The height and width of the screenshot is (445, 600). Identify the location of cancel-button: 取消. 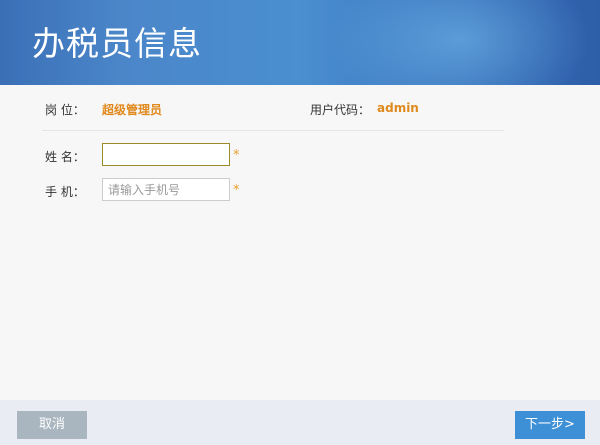
(52, 425).